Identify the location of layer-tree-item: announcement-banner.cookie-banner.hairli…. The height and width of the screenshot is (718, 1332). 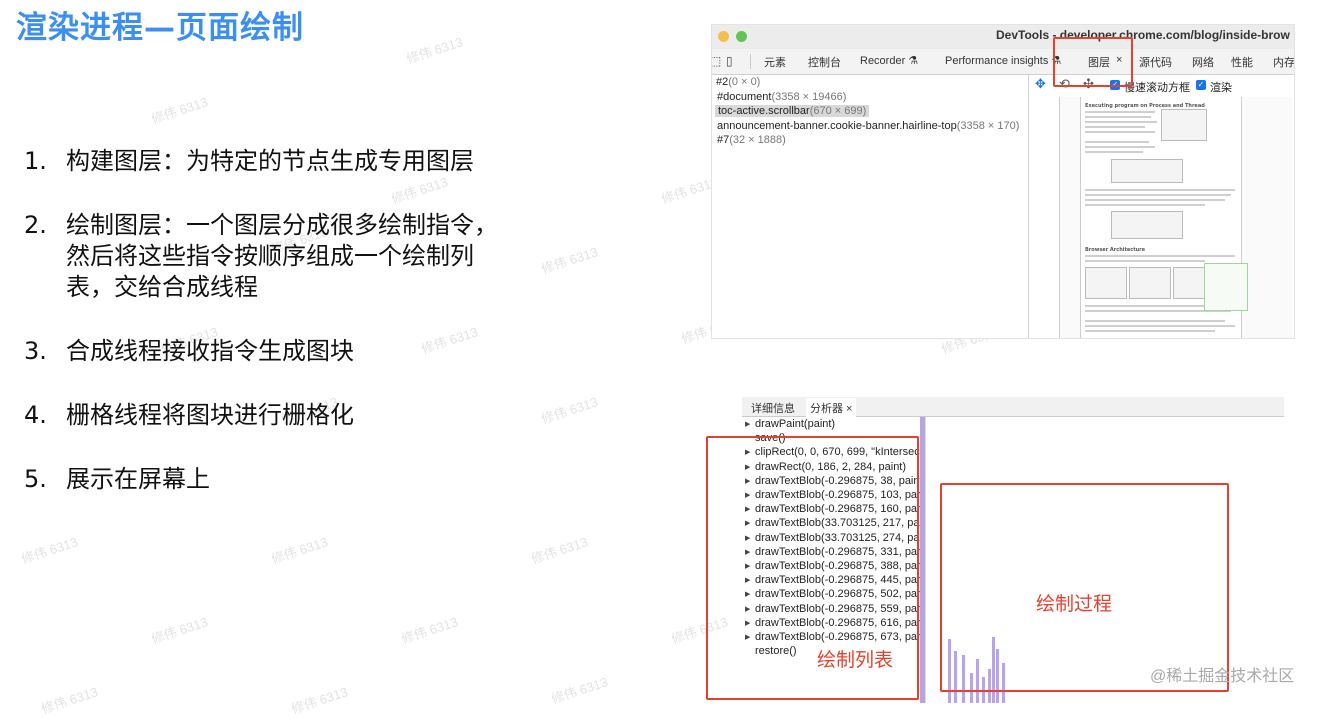
(868, 126).